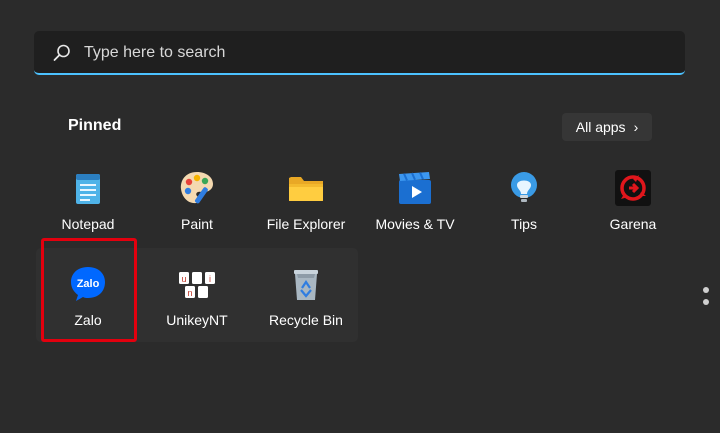 This screenshot has height=433, width=720. Describe the element at coordinates (364, 53) in the screenshot. I see `search-input` at that location.